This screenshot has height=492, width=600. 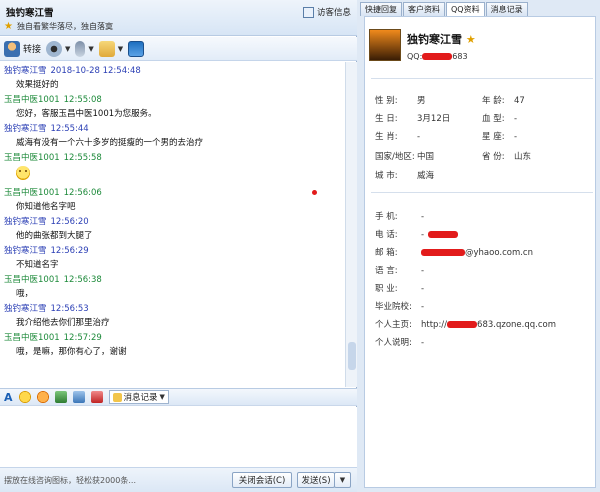 I want to click on message-meta: 玉昌中医1001 12:55:58, so click(x=174, y=158).